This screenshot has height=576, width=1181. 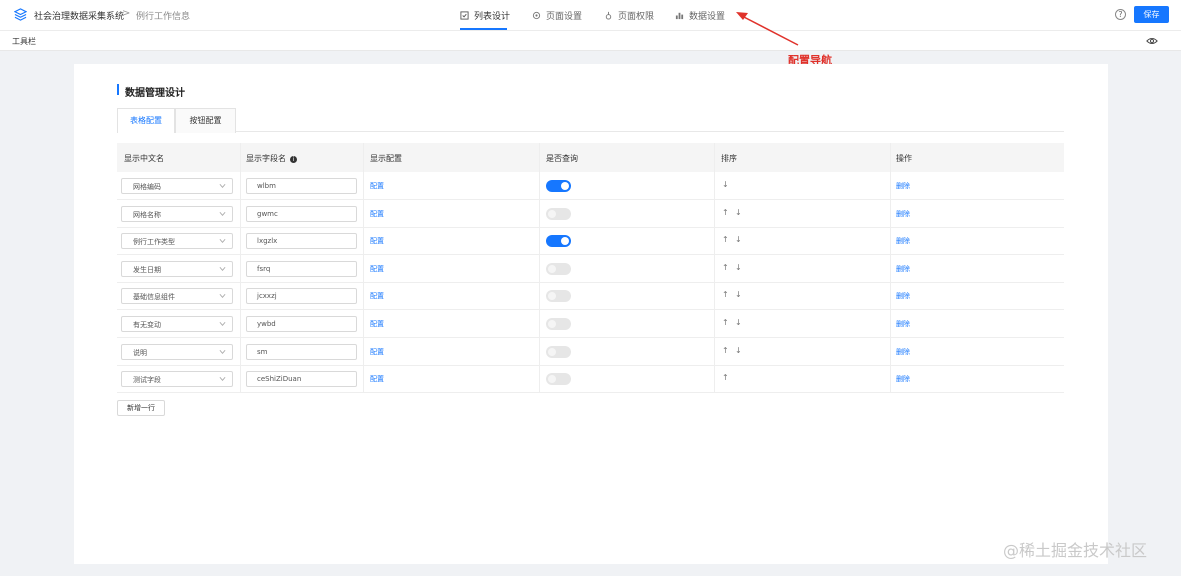 What do you see at coordinates (264, 269) in the screenshot?
I see `field-value: fsrq` at bounding box center [264, 269].